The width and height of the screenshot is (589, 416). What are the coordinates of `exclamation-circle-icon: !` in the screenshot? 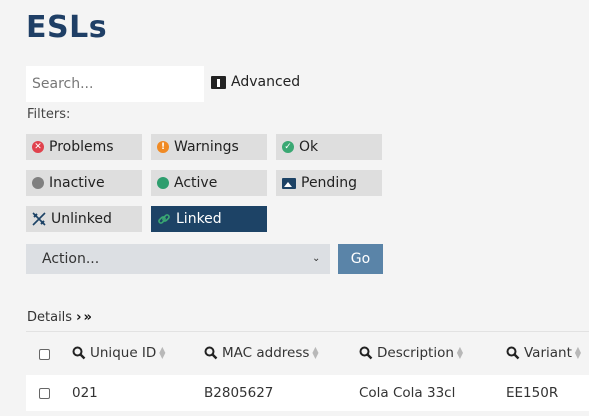 It's located at (163, 147).